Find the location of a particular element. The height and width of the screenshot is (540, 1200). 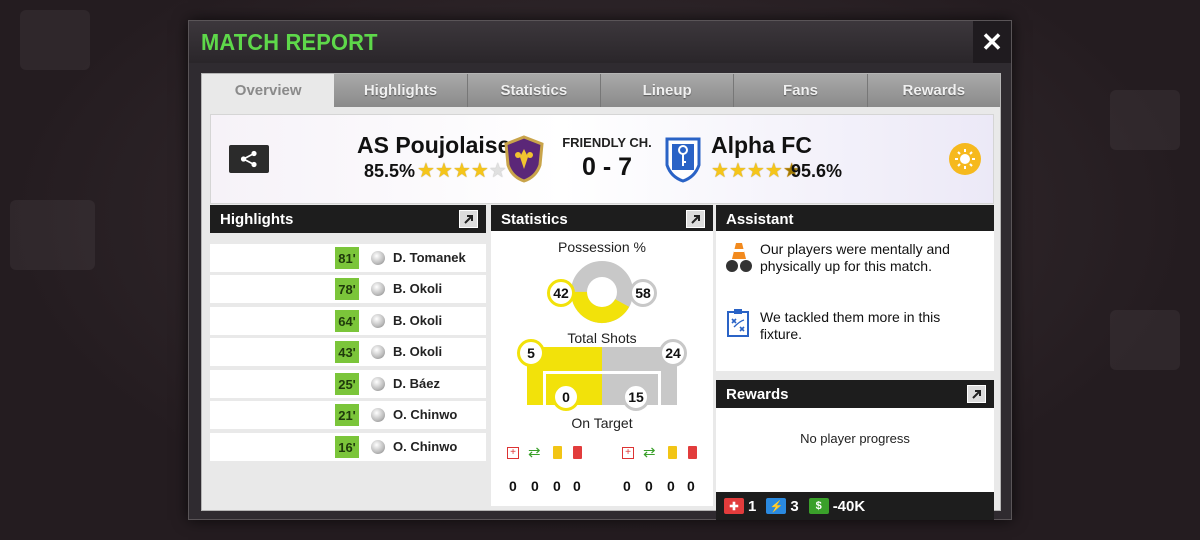

home-injuries-count: 0 is located at coordinates (513, 486).